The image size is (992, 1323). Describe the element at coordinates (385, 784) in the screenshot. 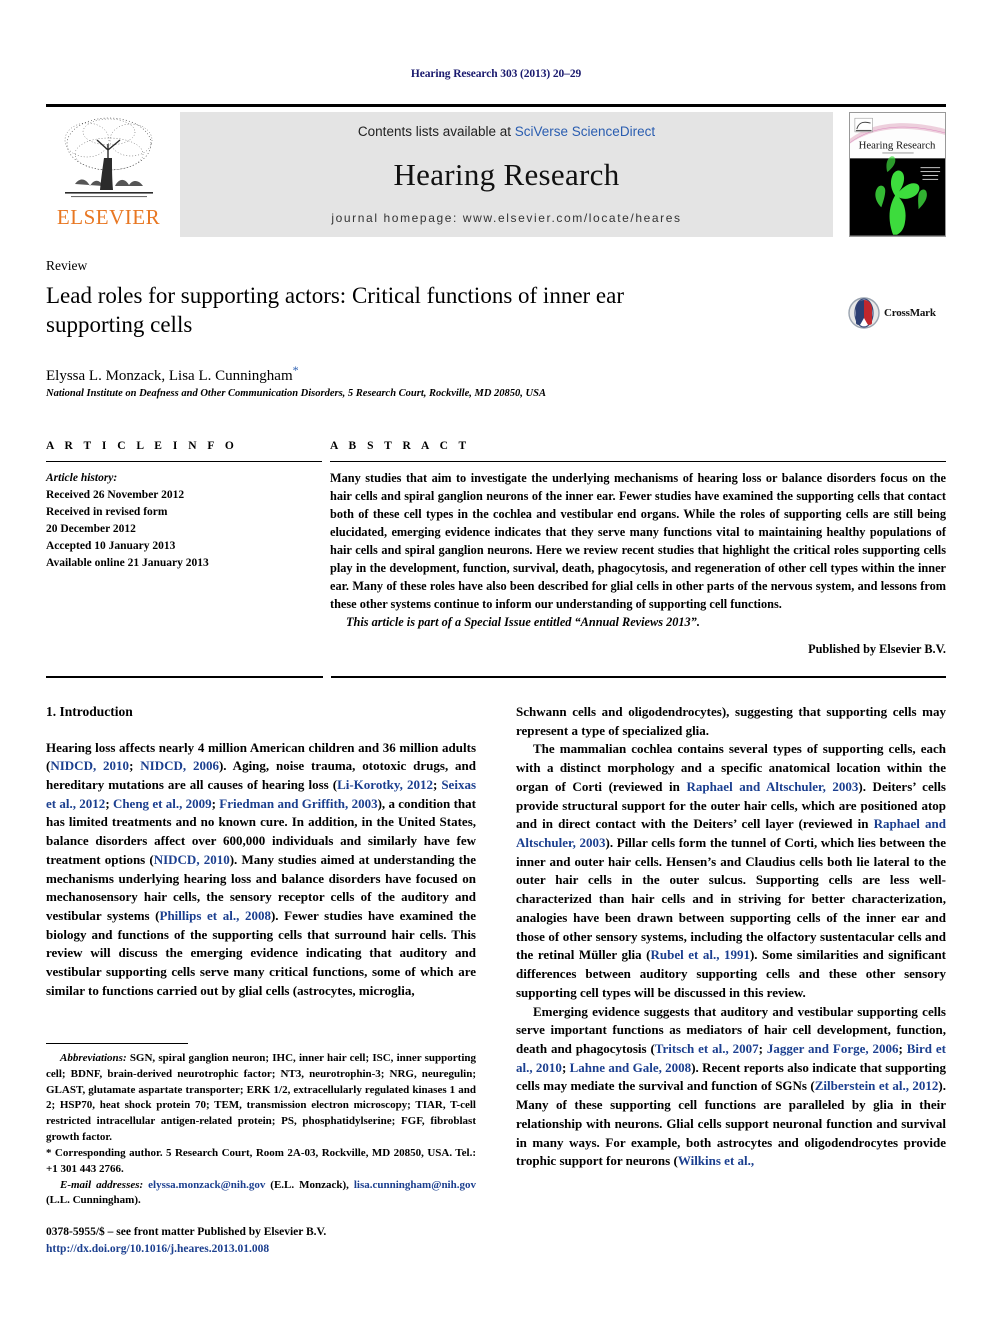

I see `citation-link: Li-Korotky, 2012` at that location.